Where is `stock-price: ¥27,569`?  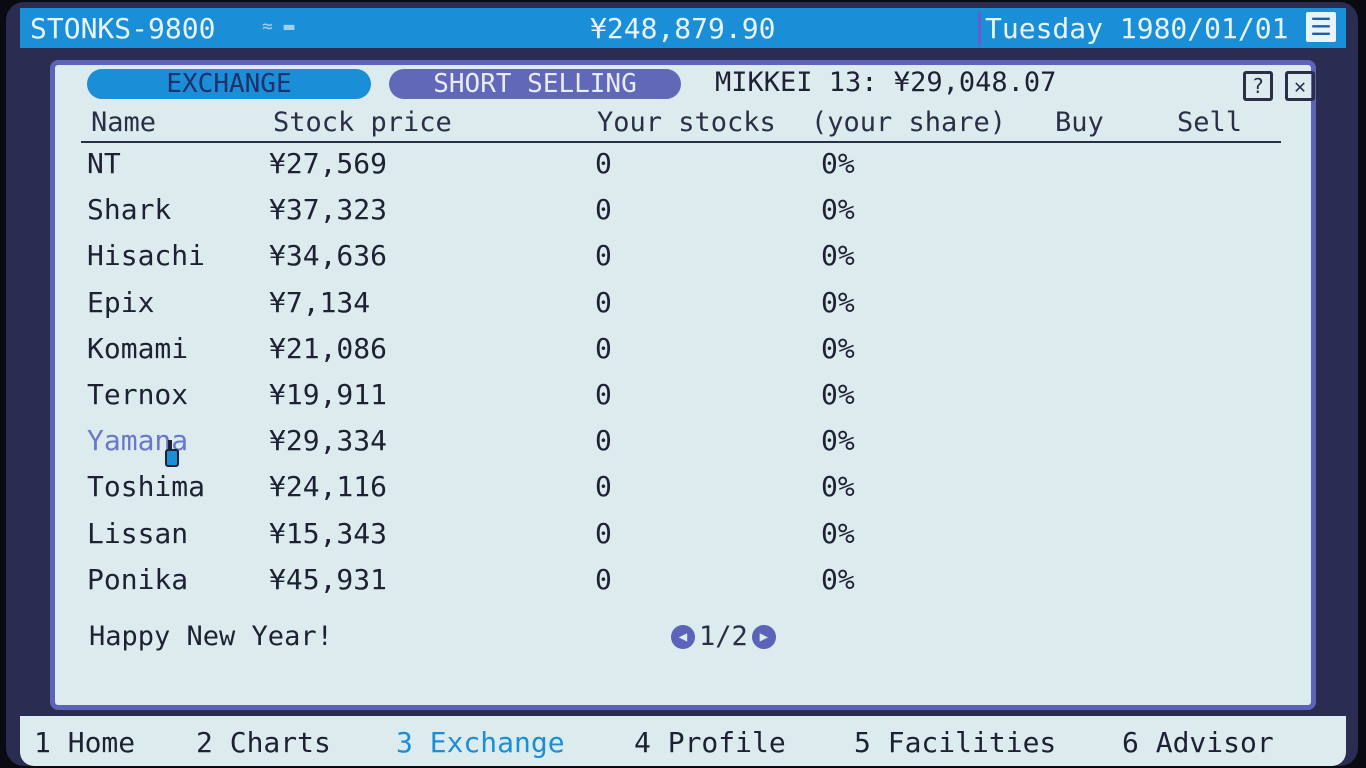 stock-price: ¥27,569 is located at coordinates (328, 163).